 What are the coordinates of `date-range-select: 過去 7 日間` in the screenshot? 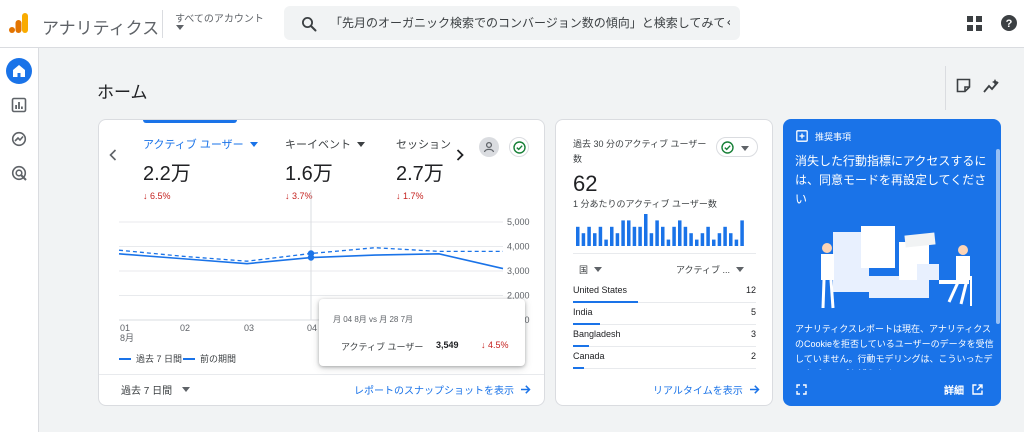 It's located at (156, 389).